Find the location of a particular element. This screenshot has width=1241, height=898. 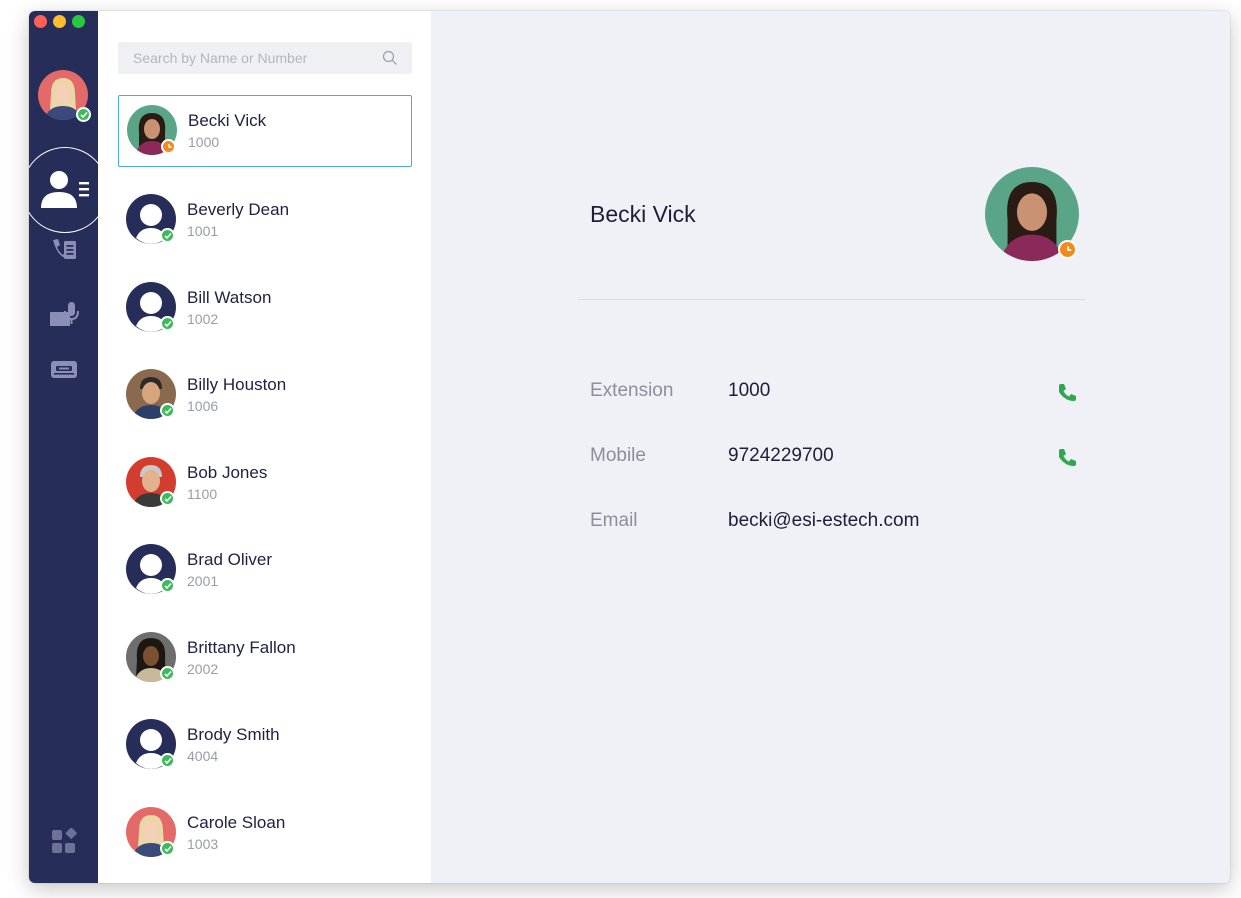

nav-contacts is located at coordinates (68, 190).